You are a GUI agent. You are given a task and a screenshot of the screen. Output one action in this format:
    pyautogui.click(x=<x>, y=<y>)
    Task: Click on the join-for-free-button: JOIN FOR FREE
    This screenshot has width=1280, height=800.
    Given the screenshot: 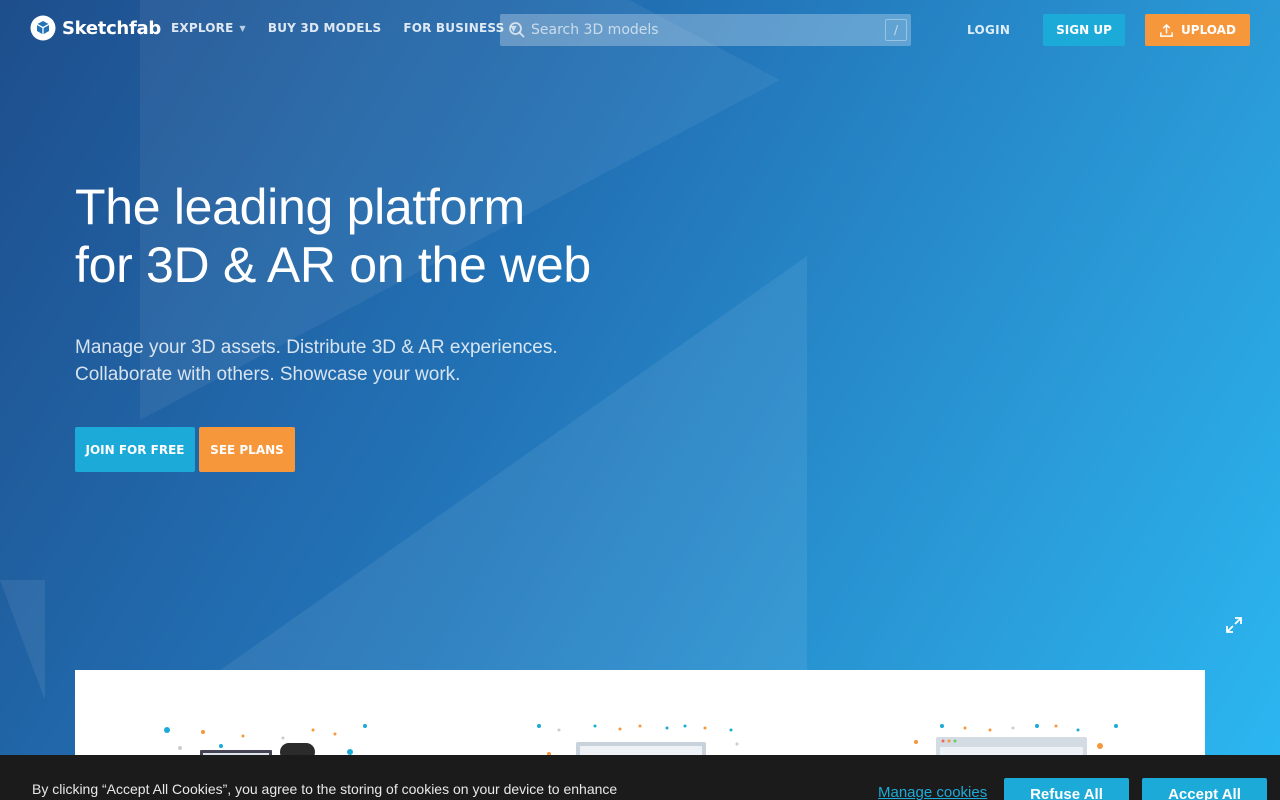 What is the action you would take?
    pyautogui.click(x=135, y=449)
    